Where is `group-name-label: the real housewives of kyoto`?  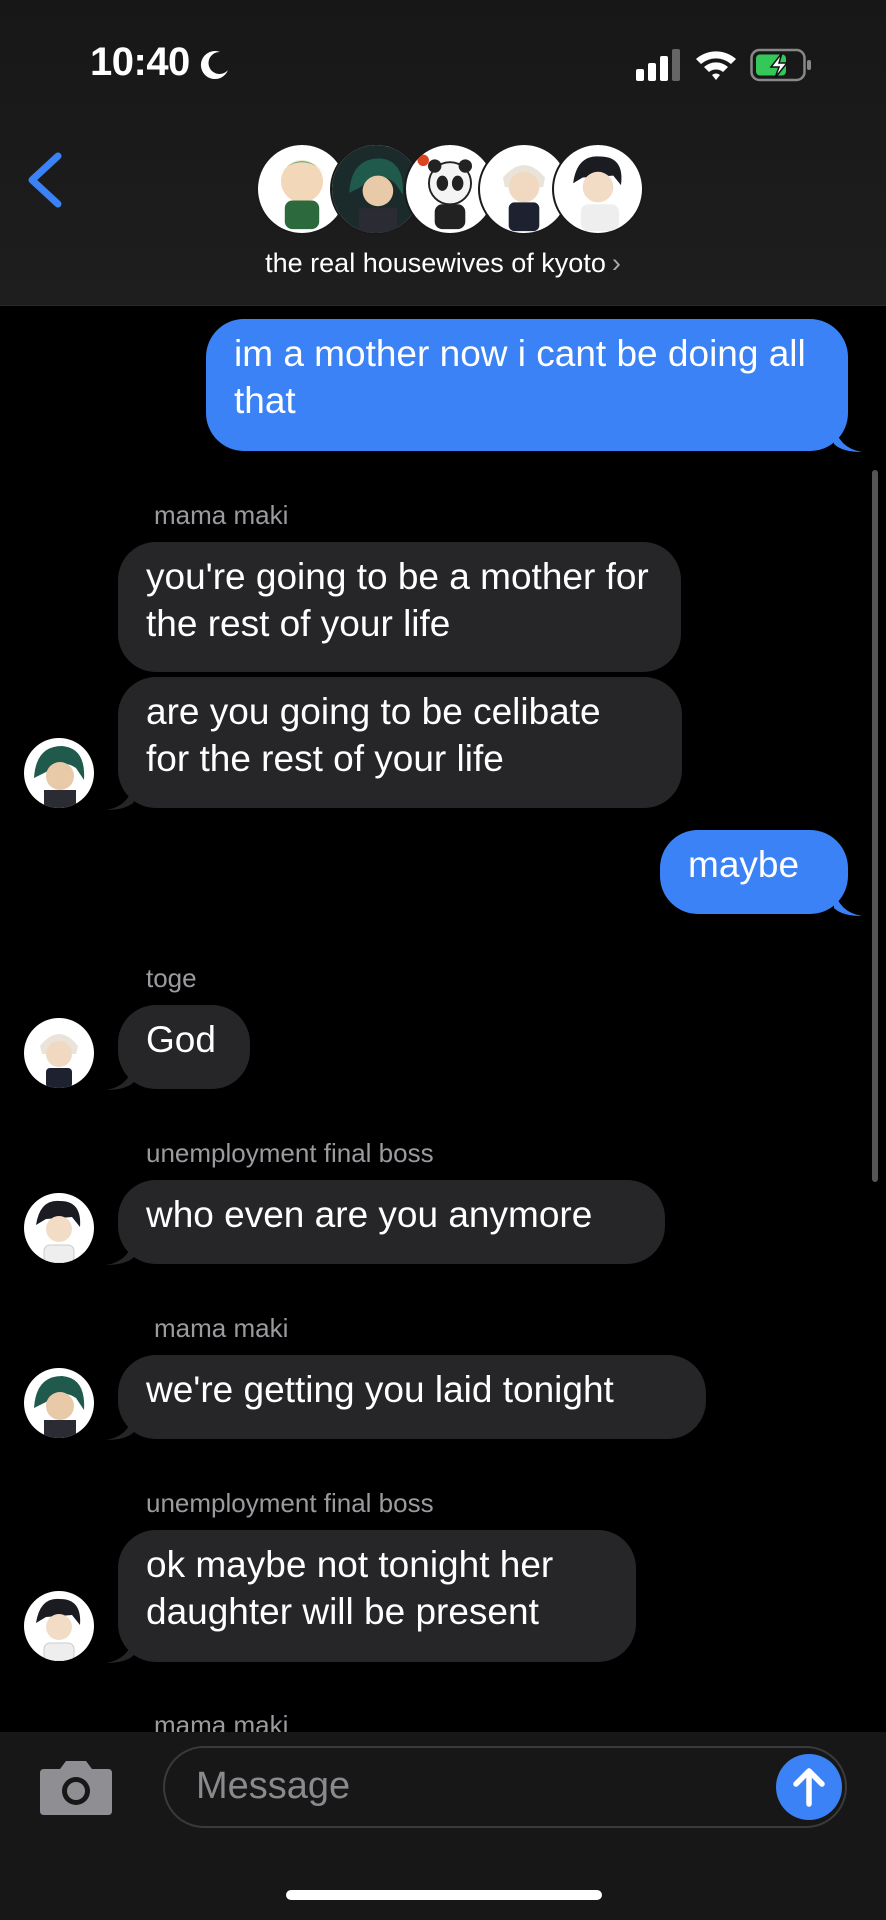
group-name-label: the real housewives of kyoto is located at coordinates (435, 263).